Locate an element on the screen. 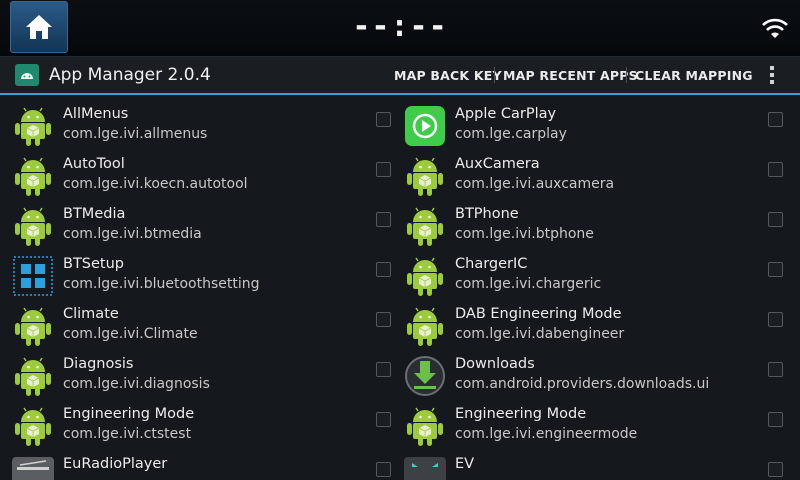 This screenshot has height=480, width=800. app-row: ChargerIC com.lge.ivi.chargeric is located at coordinates (600, 271).